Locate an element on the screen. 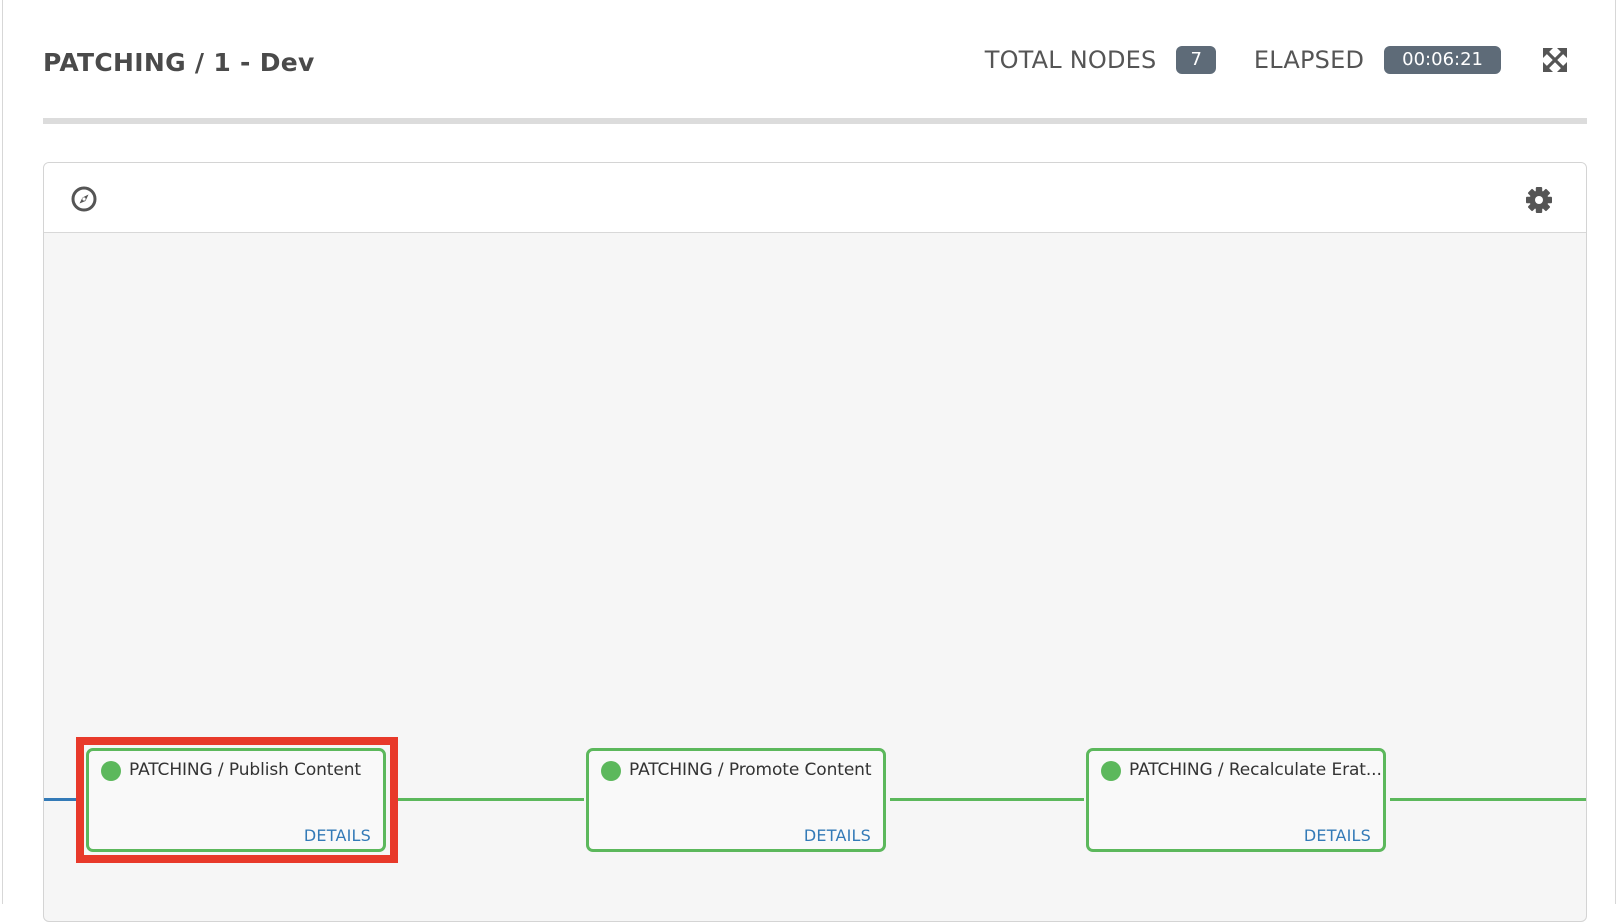  workflow-stats: TOTAL NODES 7 ELAPSED 00:06:21 is located at coordinates (1277, 60).